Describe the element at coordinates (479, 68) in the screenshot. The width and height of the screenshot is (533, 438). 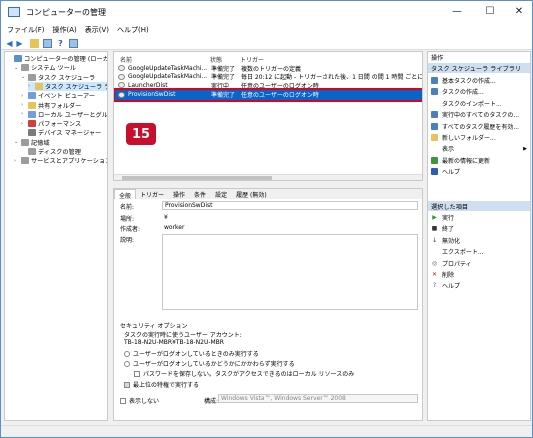
I see `actions-section-library: タスク スケジューラ ライブラリ` at that location.